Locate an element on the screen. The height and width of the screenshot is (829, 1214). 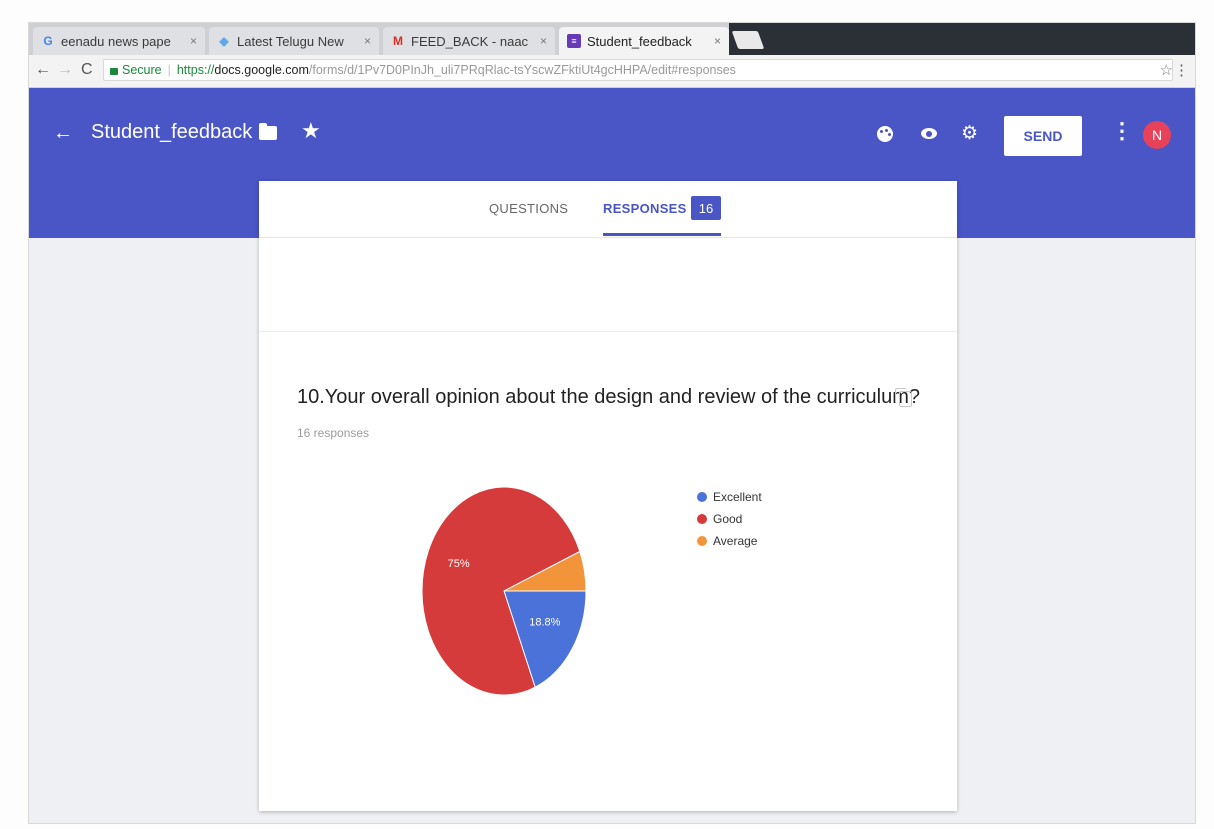
gmail-icon: M is located at coordinates (398, 41).